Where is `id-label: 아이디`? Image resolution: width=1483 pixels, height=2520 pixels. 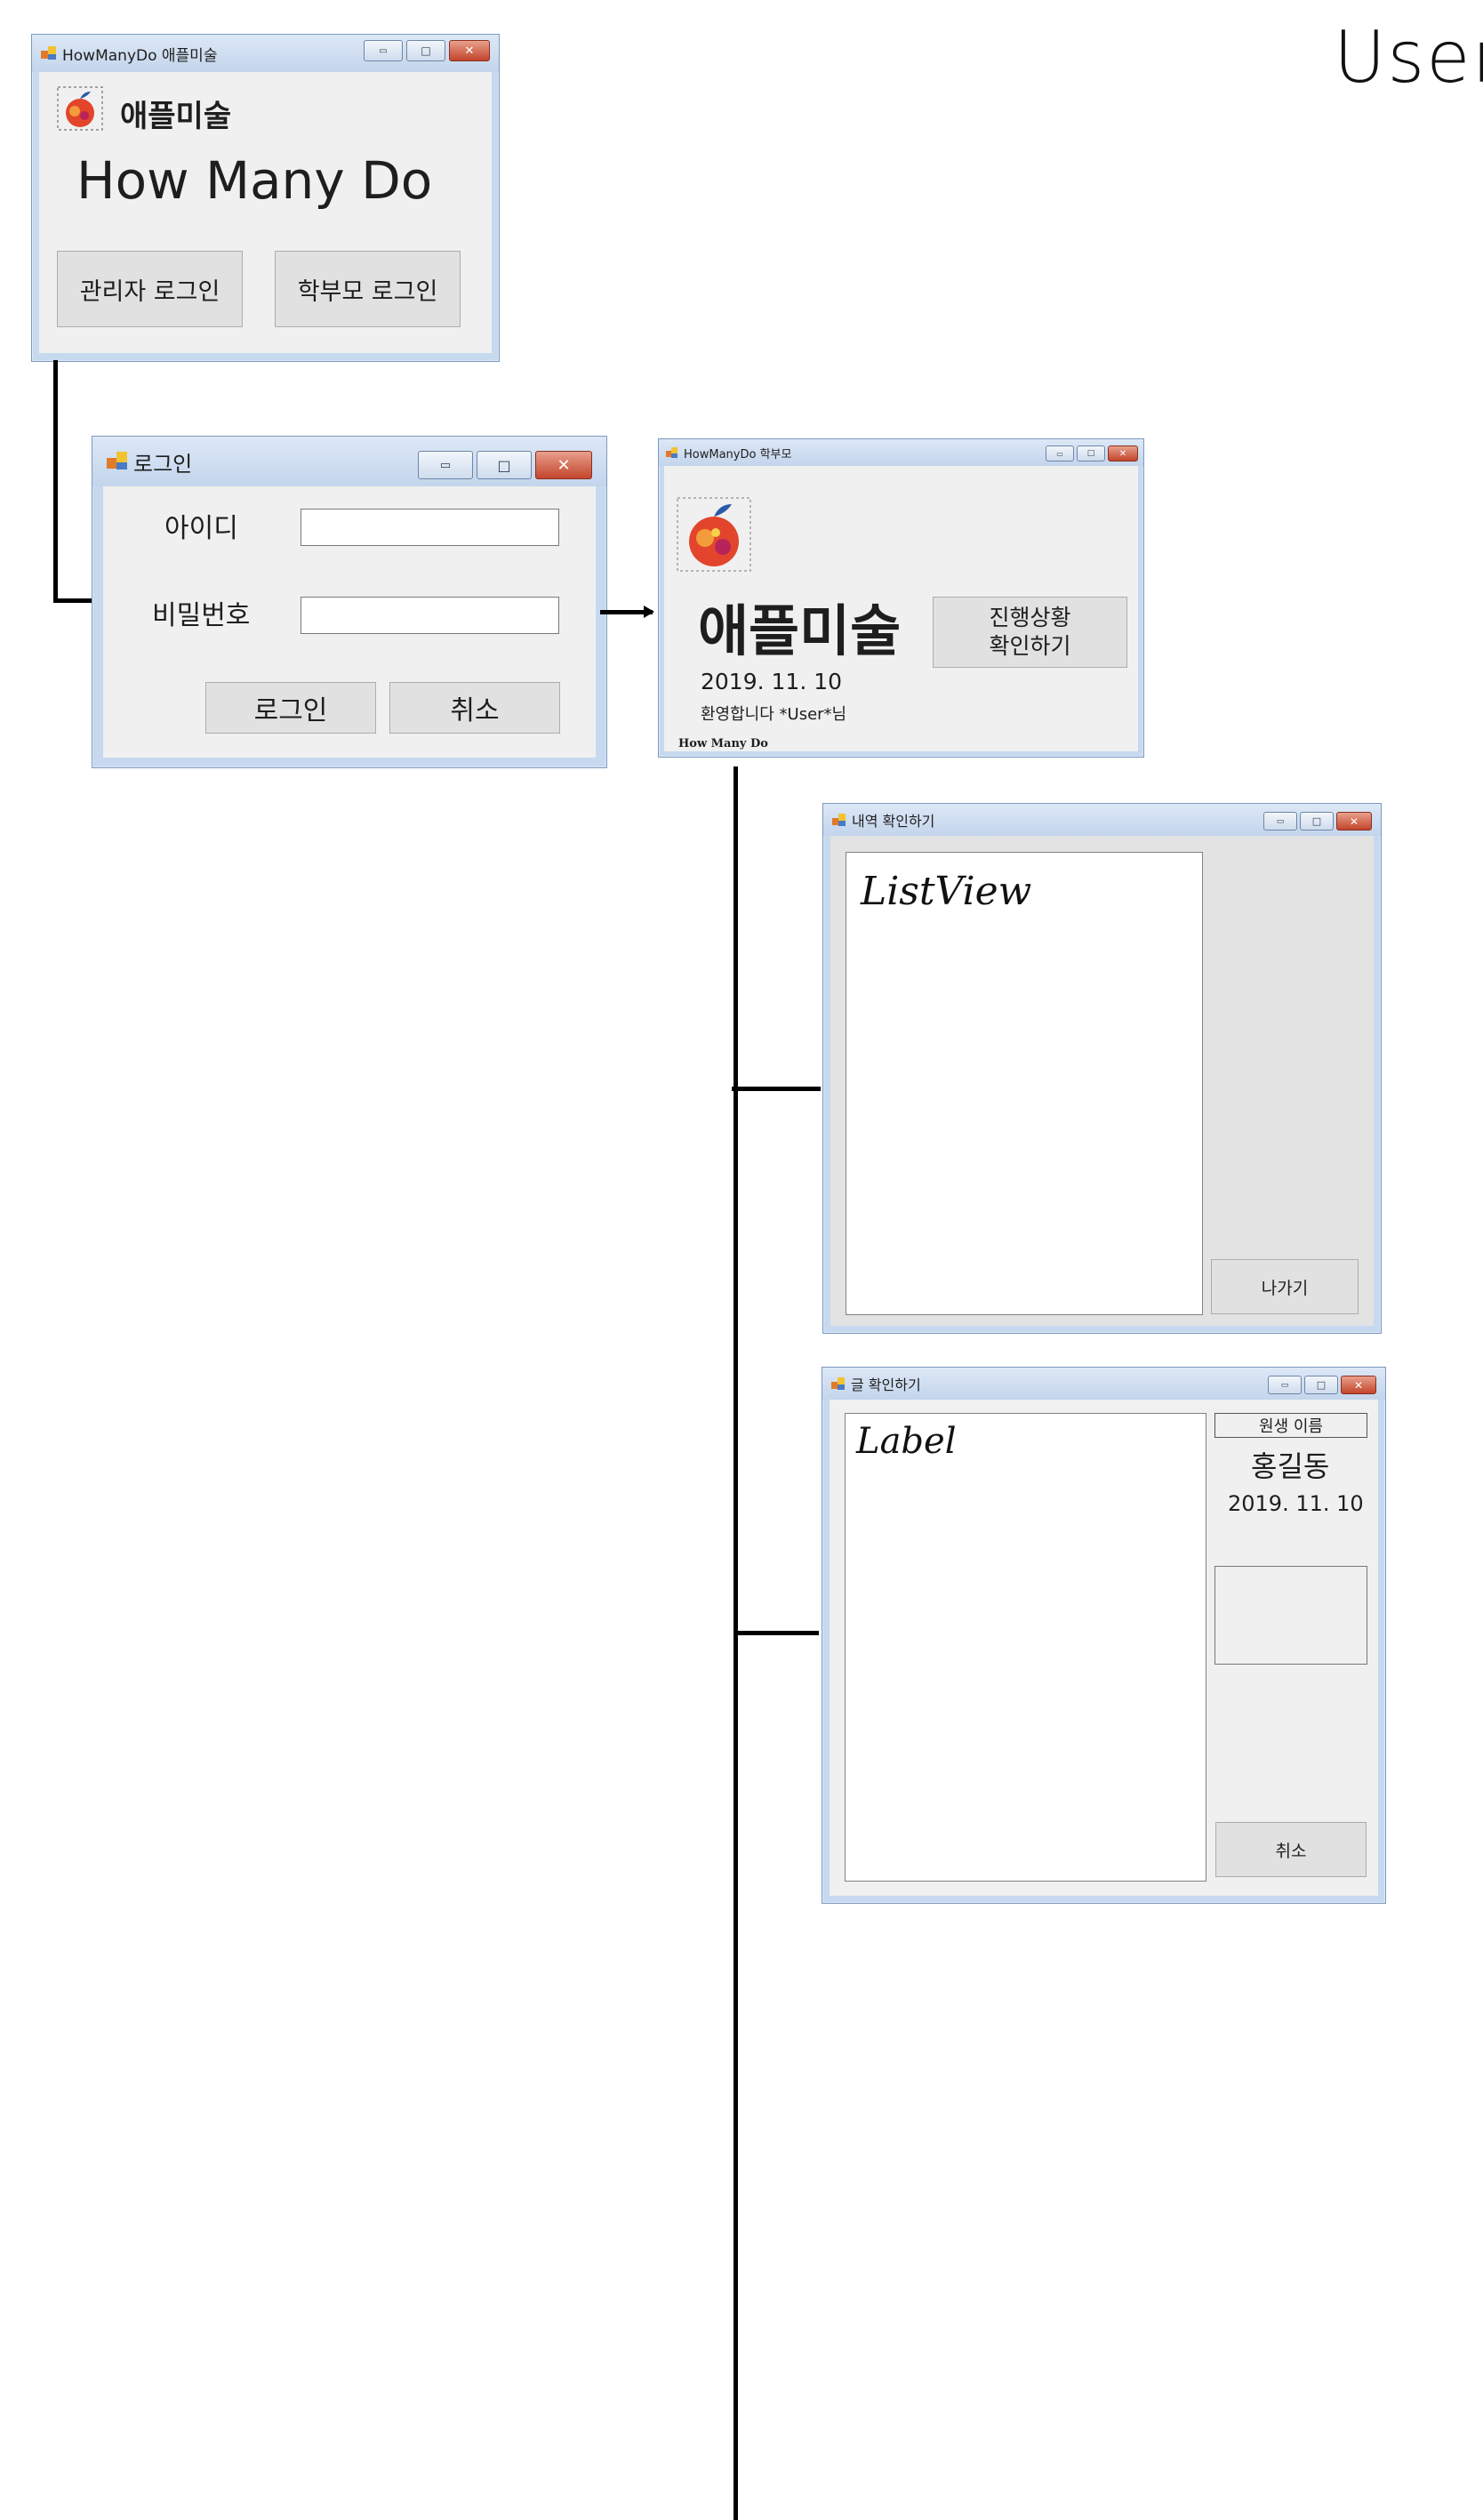 id-label: 아이디 is located at coordinates (201, 528).